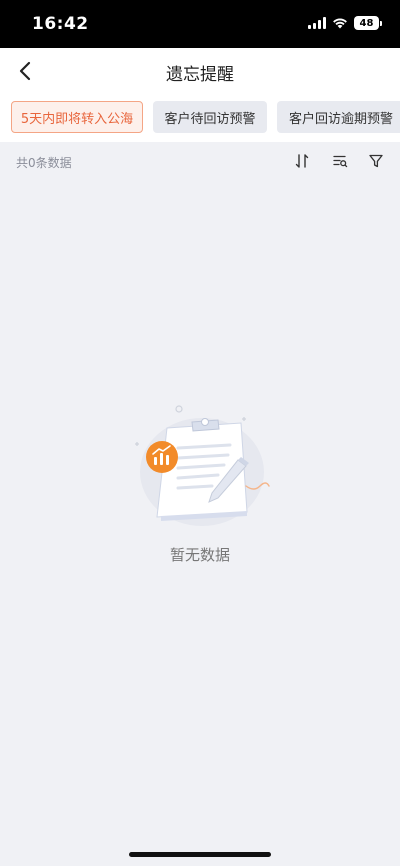 The width and height of the screenshot is (400, 866). What do you see at coordinates (202, 465) in the screenshot?
I see `empty-clipboard-illustration` at bounding box center [202, 465].